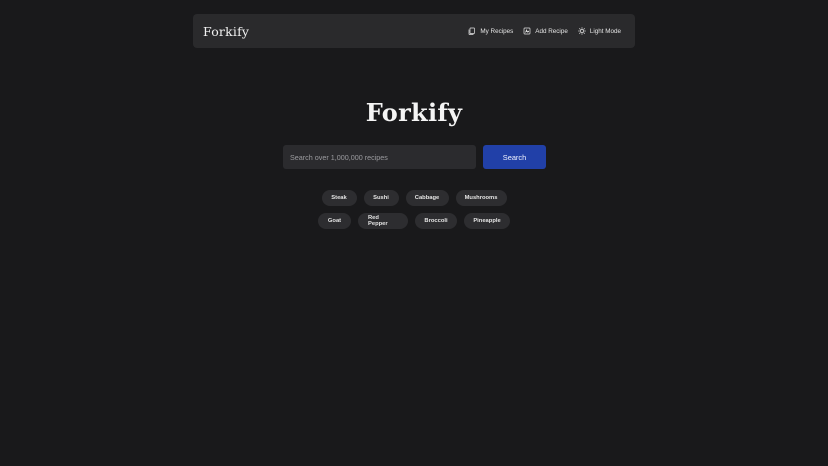  What do you see at coordinates (472, 31) in the screenshot?
I see `bookmark-stack-icon` at bounding box center [472, 31].